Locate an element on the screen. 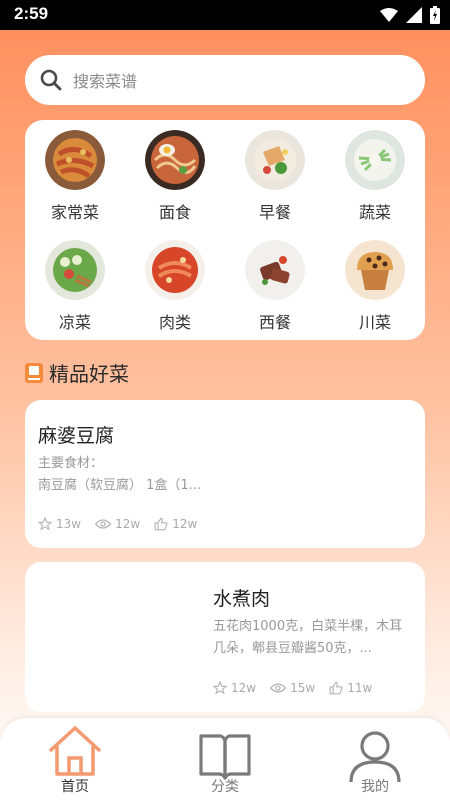 The width and height of the screenshot is (450, 800). likes-stat: 12w is located at coordinates (175, 524).